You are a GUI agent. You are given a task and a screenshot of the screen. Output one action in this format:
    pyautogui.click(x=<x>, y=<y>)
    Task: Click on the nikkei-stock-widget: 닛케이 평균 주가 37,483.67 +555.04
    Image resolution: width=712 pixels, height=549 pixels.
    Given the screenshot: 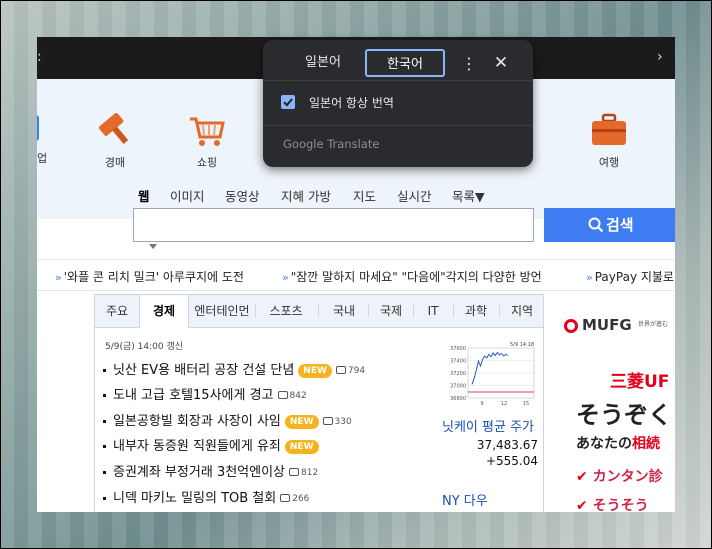 What is the action you would take?
    pyautogui.click(x=490, y=445)
    